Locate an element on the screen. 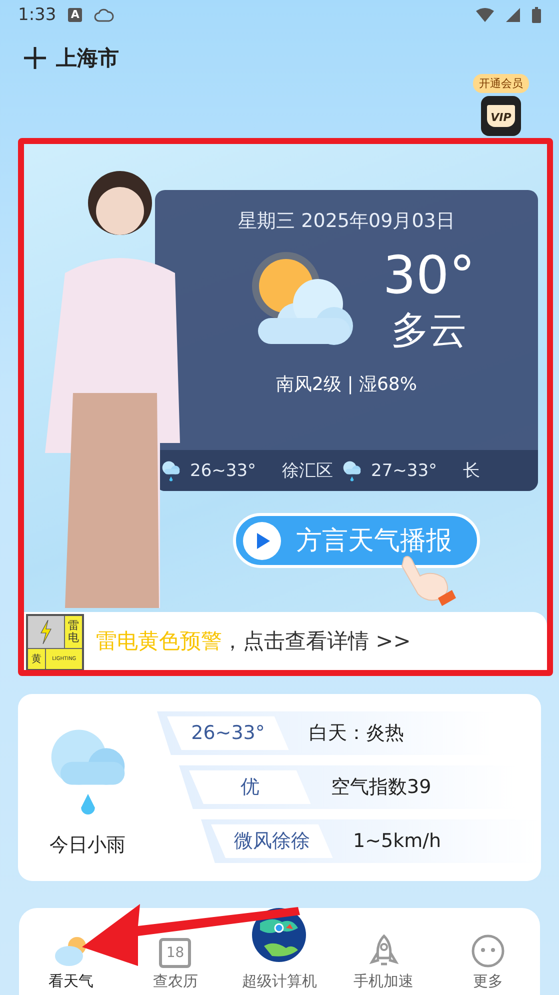 Image resolution: width=559 pixels, height=995 pixels. district-name: 徐汇区 is located at coordinates (308, 471).